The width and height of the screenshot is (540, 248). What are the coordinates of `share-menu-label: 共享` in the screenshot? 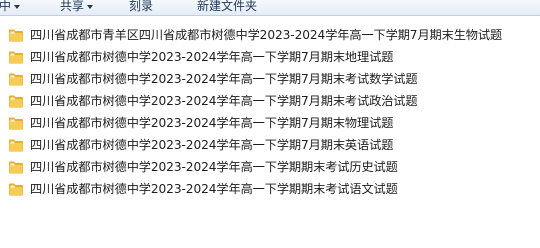 It's located at (72, 6).